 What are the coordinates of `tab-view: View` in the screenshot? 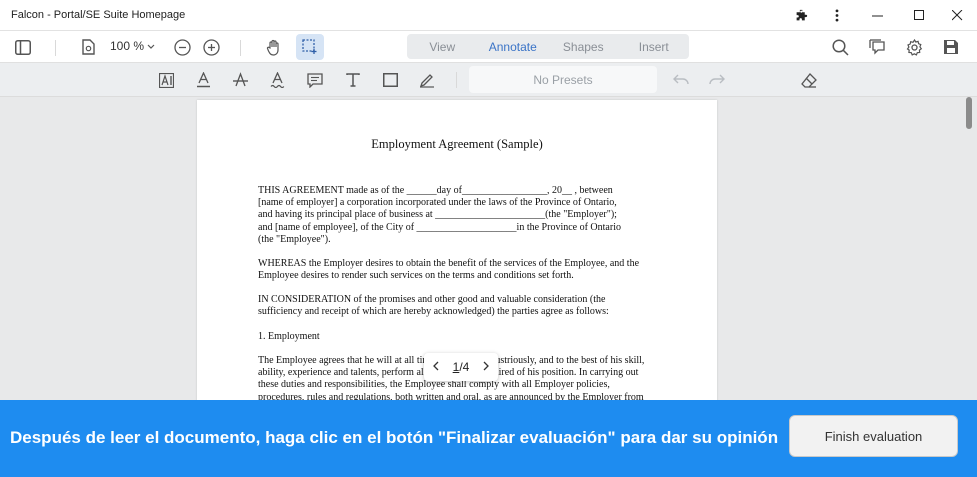 It's located at (442, 47).